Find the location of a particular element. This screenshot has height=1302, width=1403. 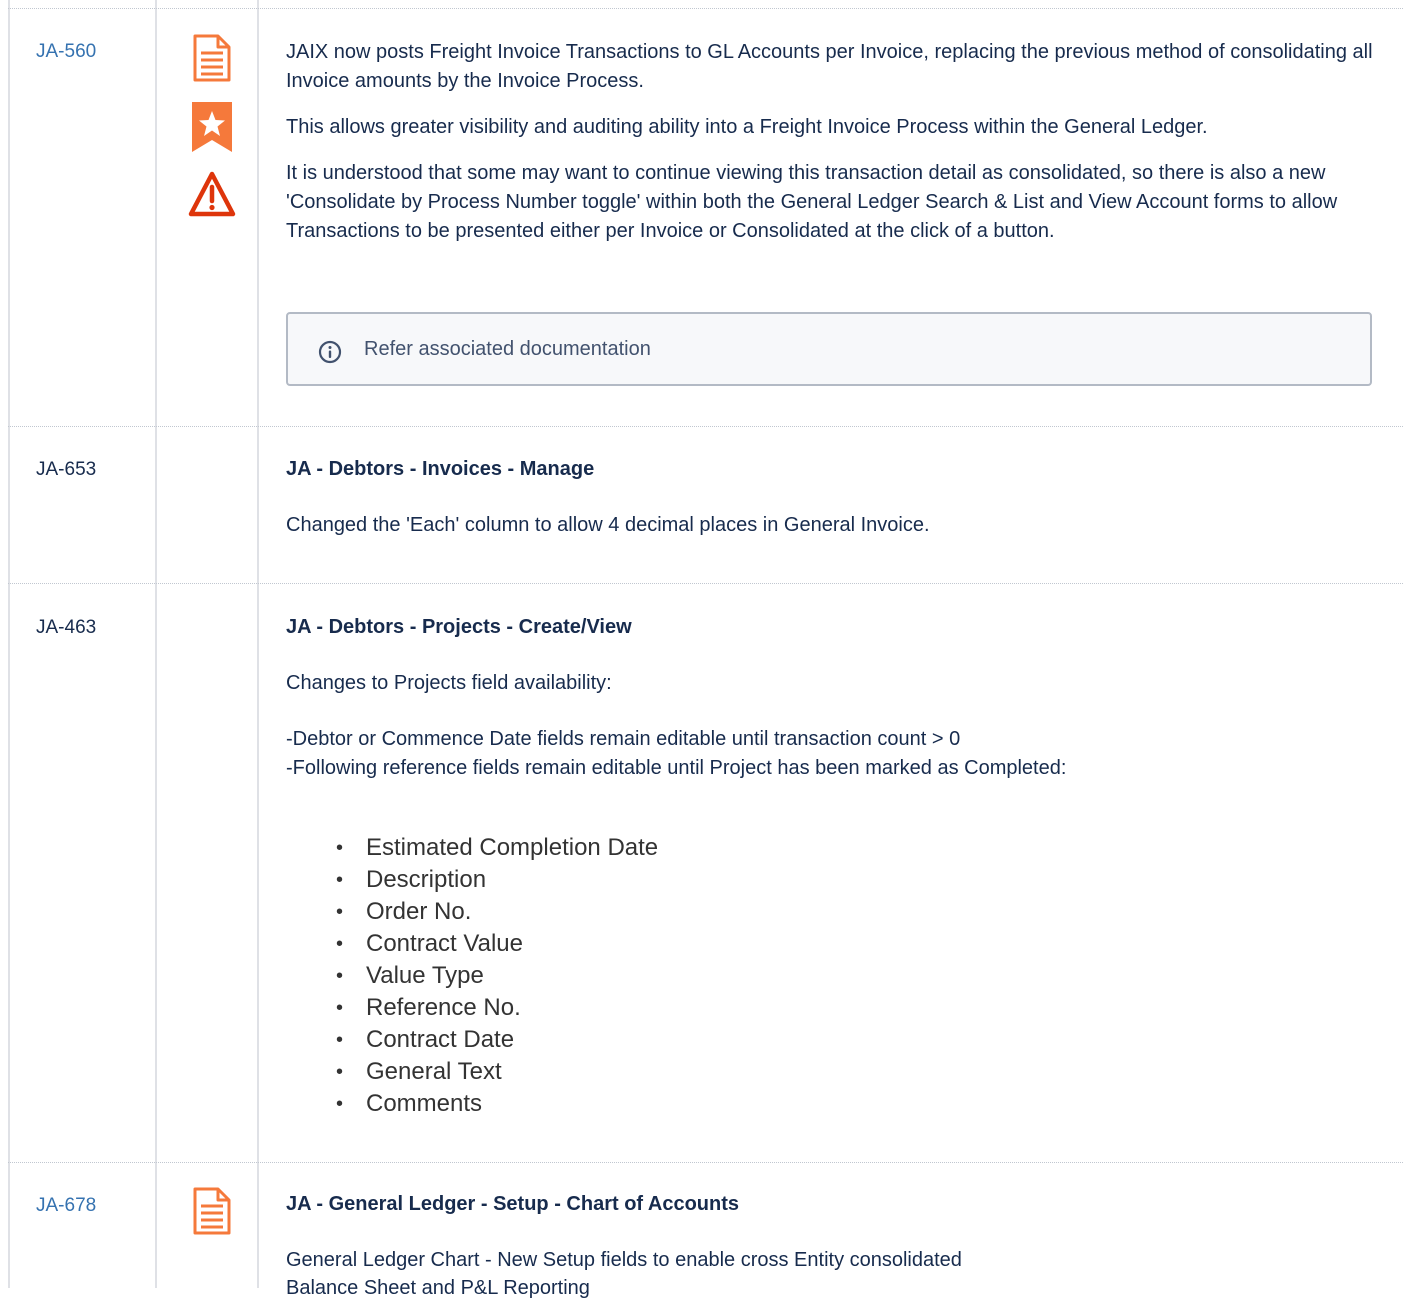

list-item: General Text is located at coordinates (492, 1072).